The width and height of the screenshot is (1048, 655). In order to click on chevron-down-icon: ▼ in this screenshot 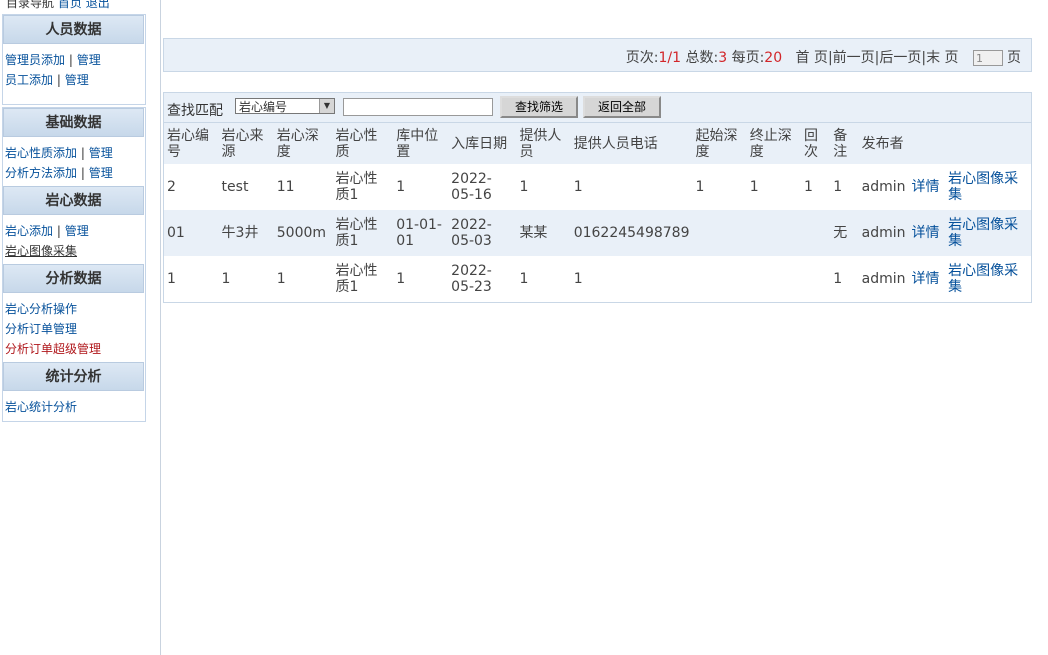, I will do `click(326, 106)`.